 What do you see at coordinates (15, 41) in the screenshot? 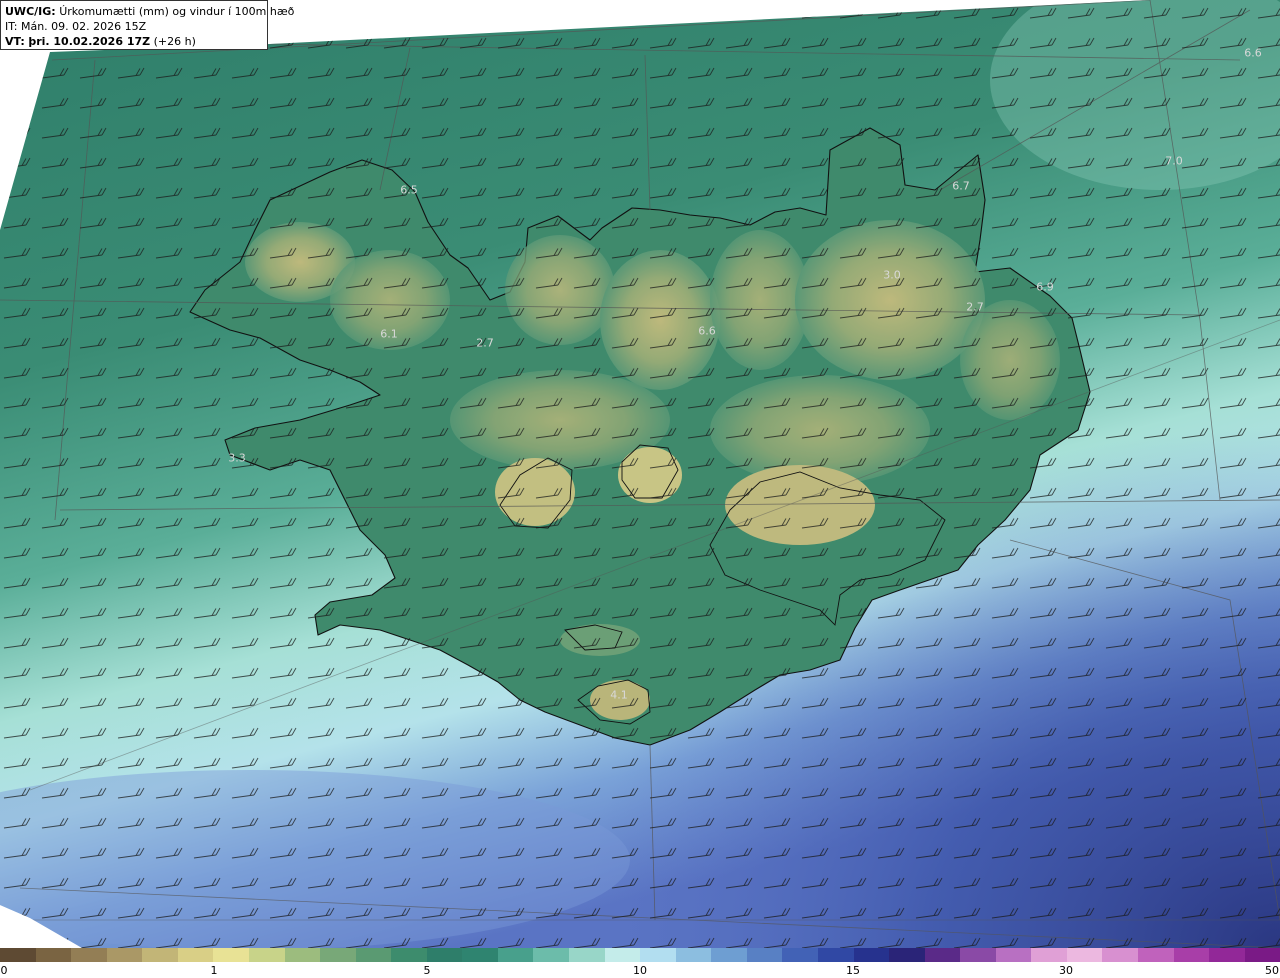
I see `valid-prefix: VT:` at bounding box center [15, 41].